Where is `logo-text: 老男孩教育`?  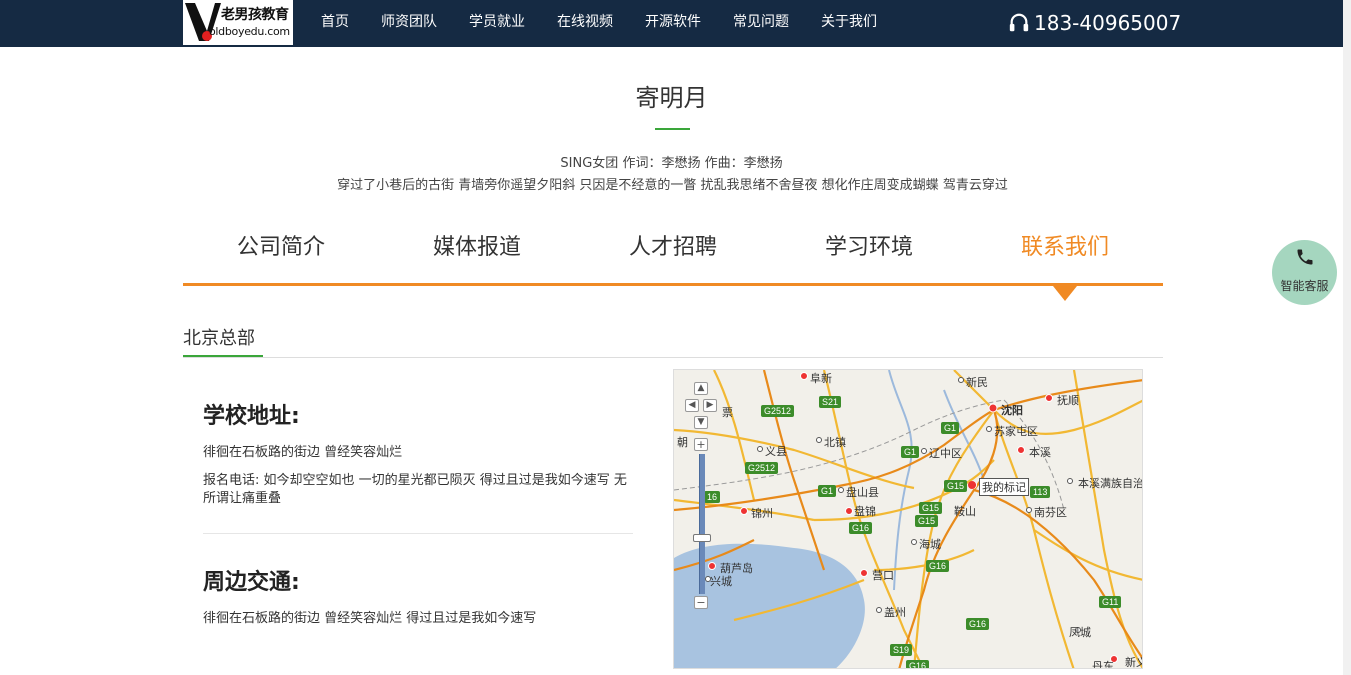
logo-text: 老男孩教育 is located at coordinates (255, 15).